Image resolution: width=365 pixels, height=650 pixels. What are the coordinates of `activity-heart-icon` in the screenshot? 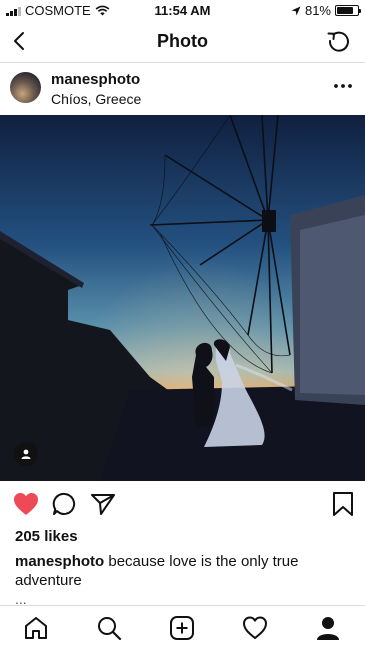 It's located at (255, 628).